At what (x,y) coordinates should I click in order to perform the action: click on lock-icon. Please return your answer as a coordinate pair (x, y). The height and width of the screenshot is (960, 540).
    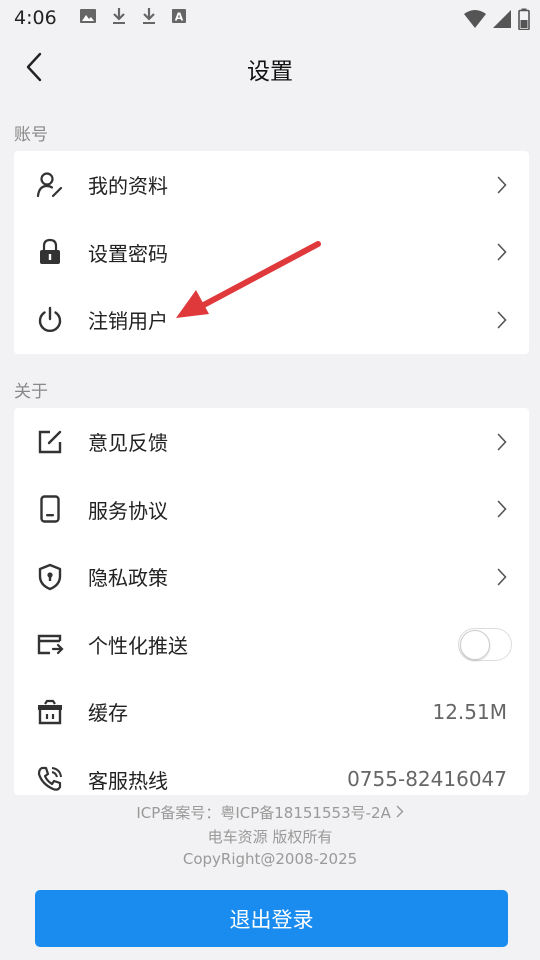
    Looking at the image, I should click on (50, 252).